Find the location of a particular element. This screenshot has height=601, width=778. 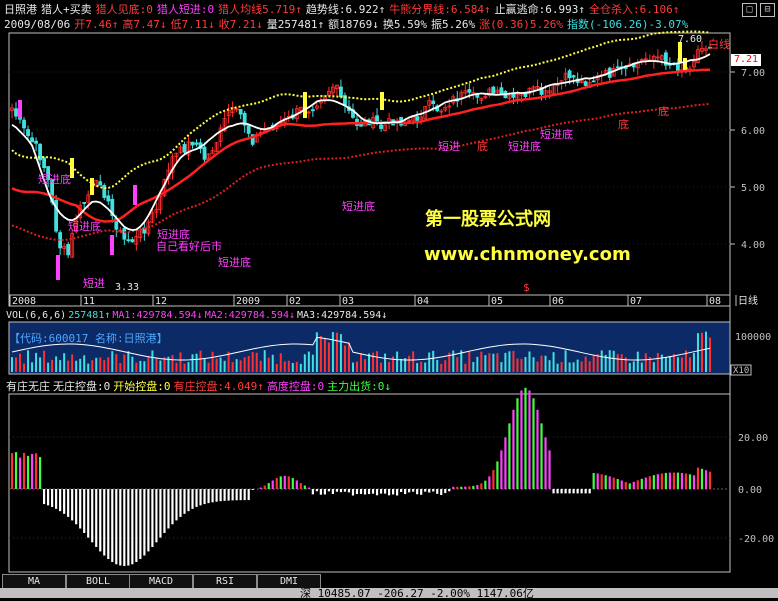

ind-header-item-4: 高度控盘:0 is located at coordinates (295, 386).